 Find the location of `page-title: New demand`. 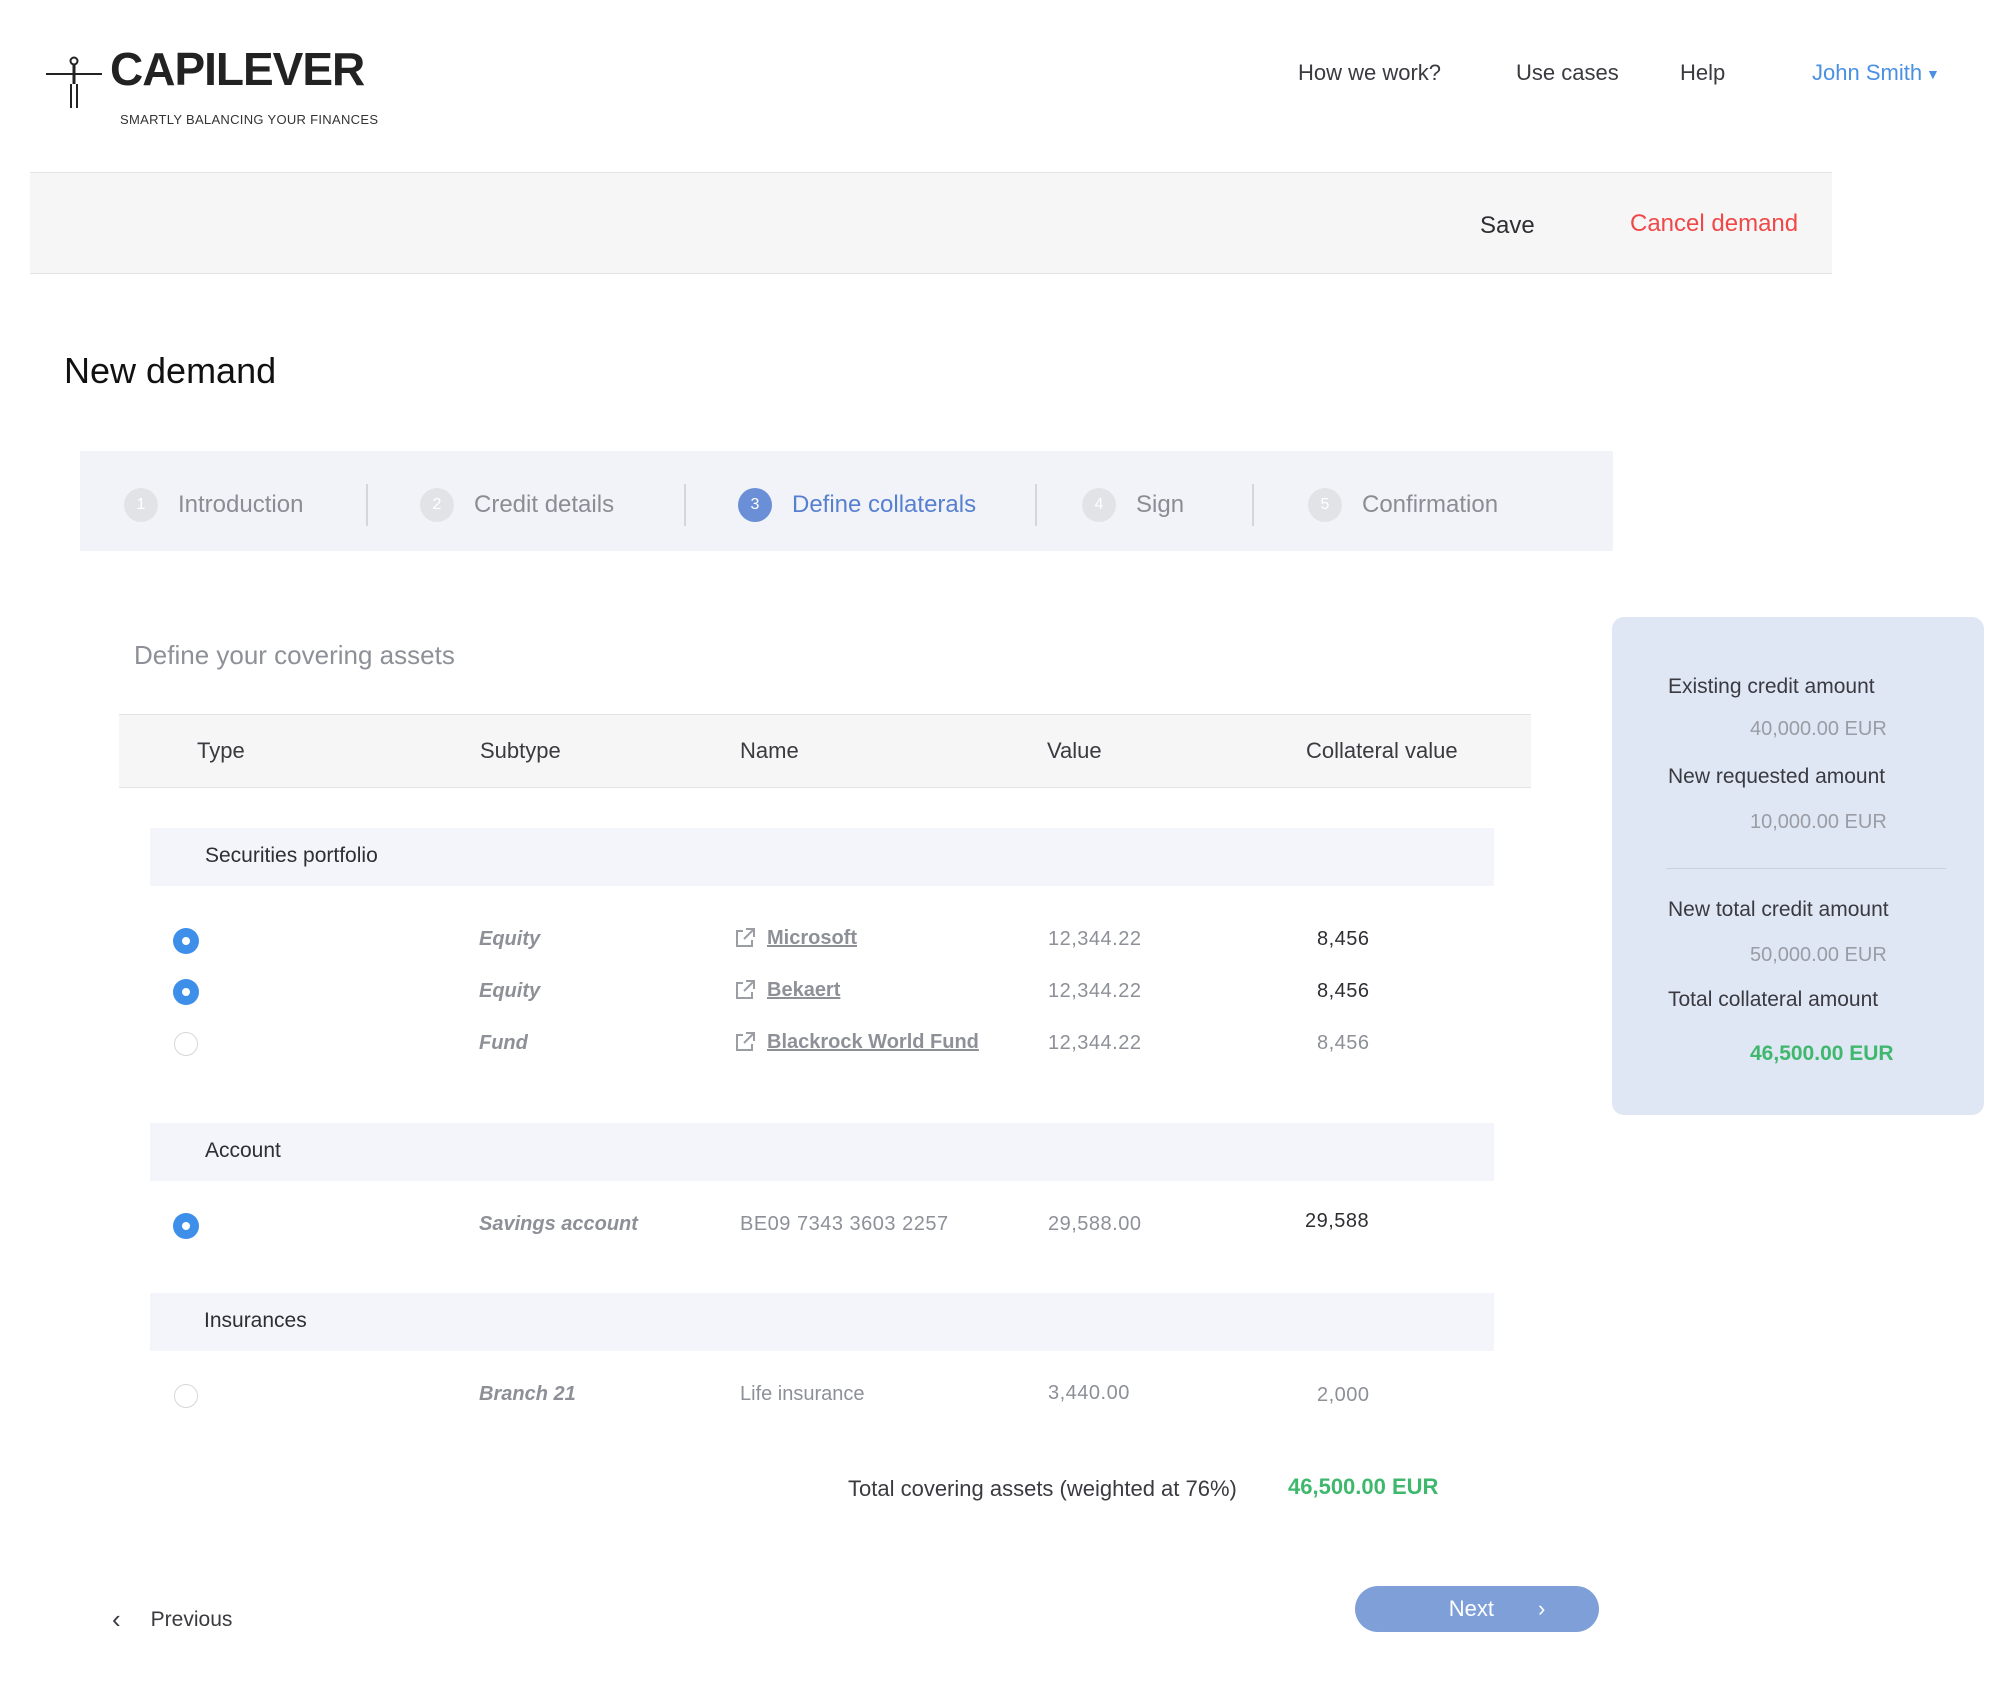

page-title: New demand is located at coordinates (170, 370).